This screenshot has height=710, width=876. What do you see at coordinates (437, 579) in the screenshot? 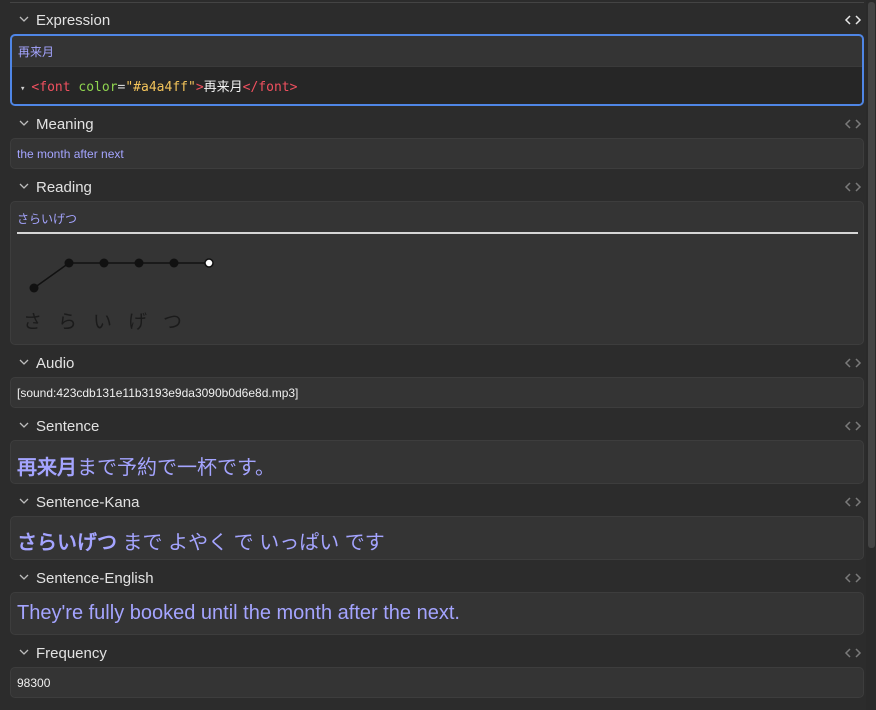
I see `field-header: Sentence-English` at bounding box center [437, 579].